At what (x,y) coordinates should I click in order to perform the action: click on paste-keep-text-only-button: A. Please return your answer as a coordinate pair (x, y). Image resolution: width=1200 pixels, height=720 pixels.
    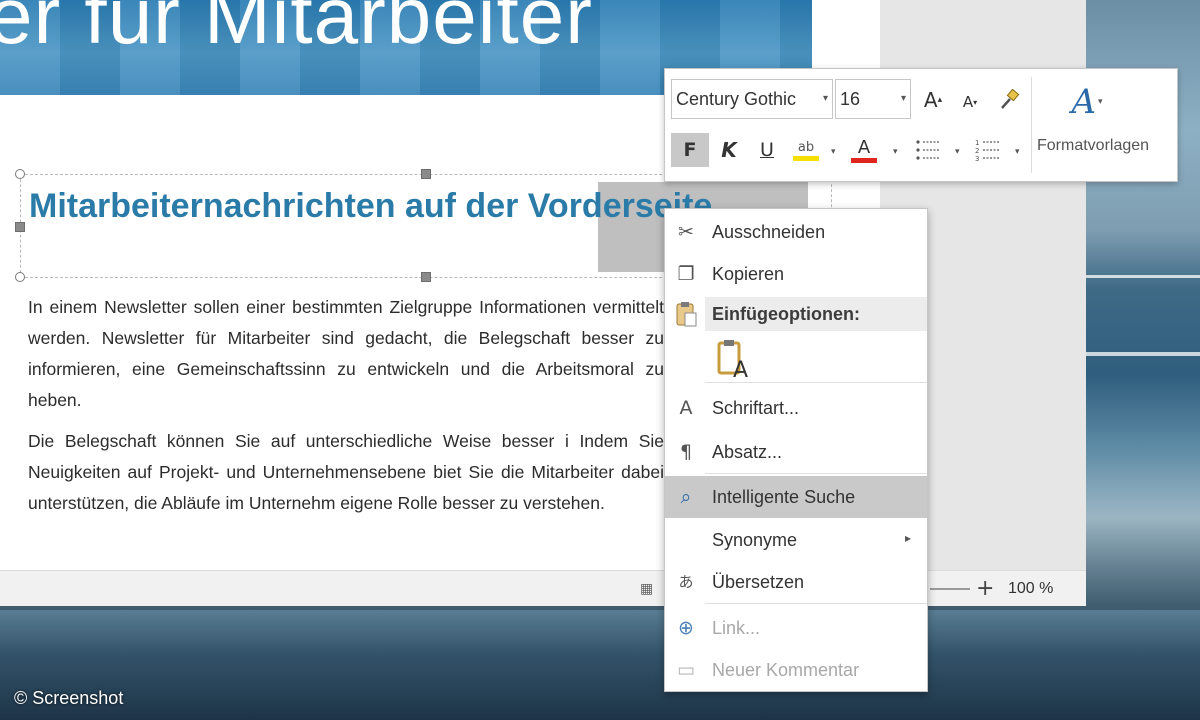
    Looking at the image, I should click on (735, 360).